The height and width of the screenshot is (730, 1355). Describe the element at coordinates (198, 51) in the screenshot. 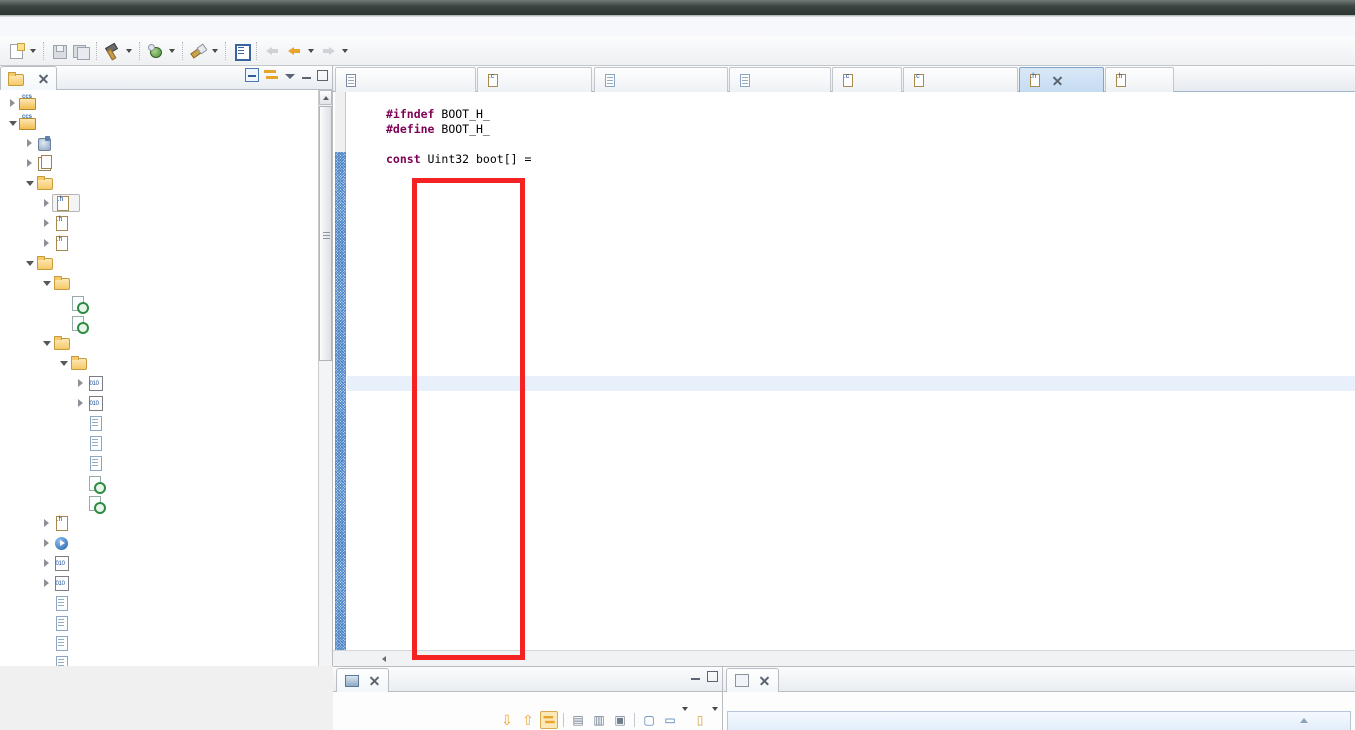

I see `run-button` at that location.